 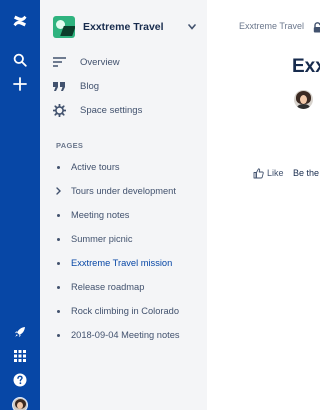 I want to click on like-status-text: Be the, so click(x=306, y=173).